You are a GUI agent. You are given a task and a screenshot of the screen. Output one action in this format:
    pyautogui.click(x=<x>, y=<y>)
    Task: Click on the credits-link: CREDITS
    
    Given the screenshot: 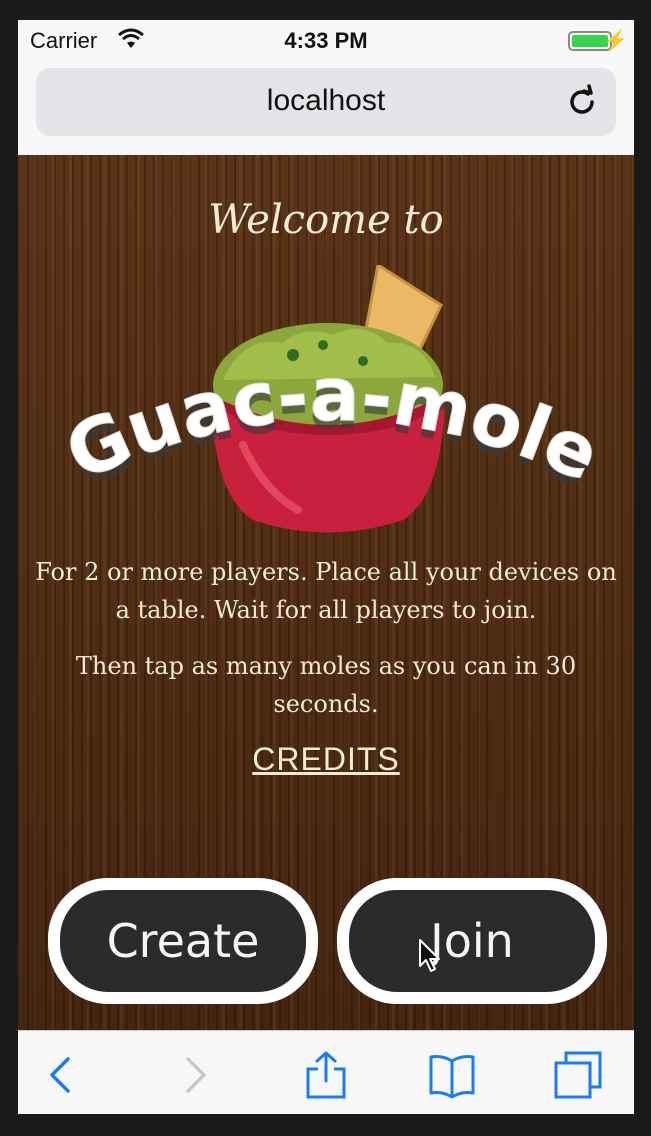 What is the action you would take?
    pyautogui.click(x=326, y=759)
    